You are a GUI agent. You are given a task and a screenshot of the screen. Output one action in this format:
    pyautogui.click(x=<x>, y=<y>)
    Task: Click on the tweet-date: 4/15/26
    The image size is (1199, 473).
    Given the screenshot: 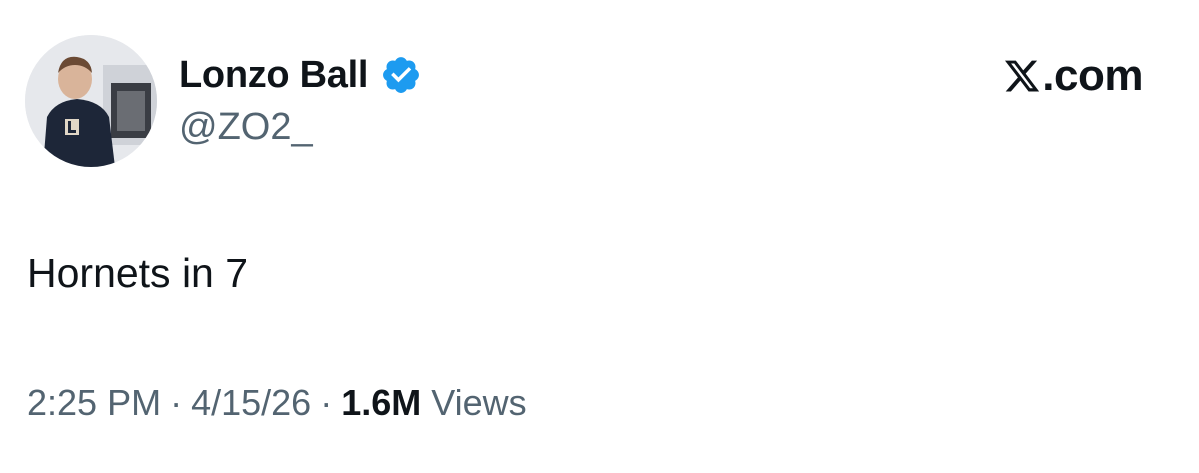 What is the action you would take?
    pyautogui.click(x=251, y=403)
    